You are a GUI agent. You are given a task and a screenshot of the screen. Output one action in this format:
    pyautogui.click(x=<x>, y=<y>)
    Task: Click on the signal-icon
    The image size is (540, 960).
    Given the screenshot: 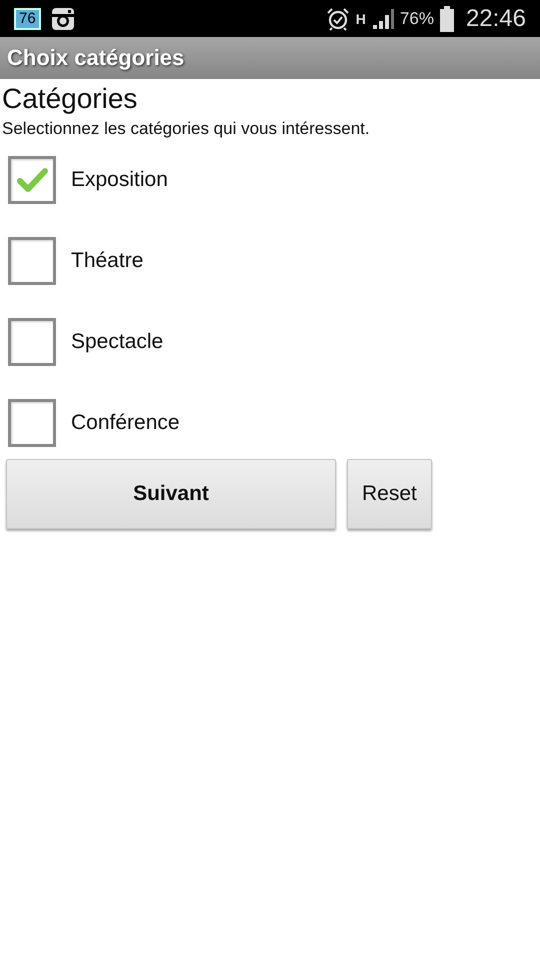 What is the action you would take?
    pyautogui.click(x=383, y=19)
    